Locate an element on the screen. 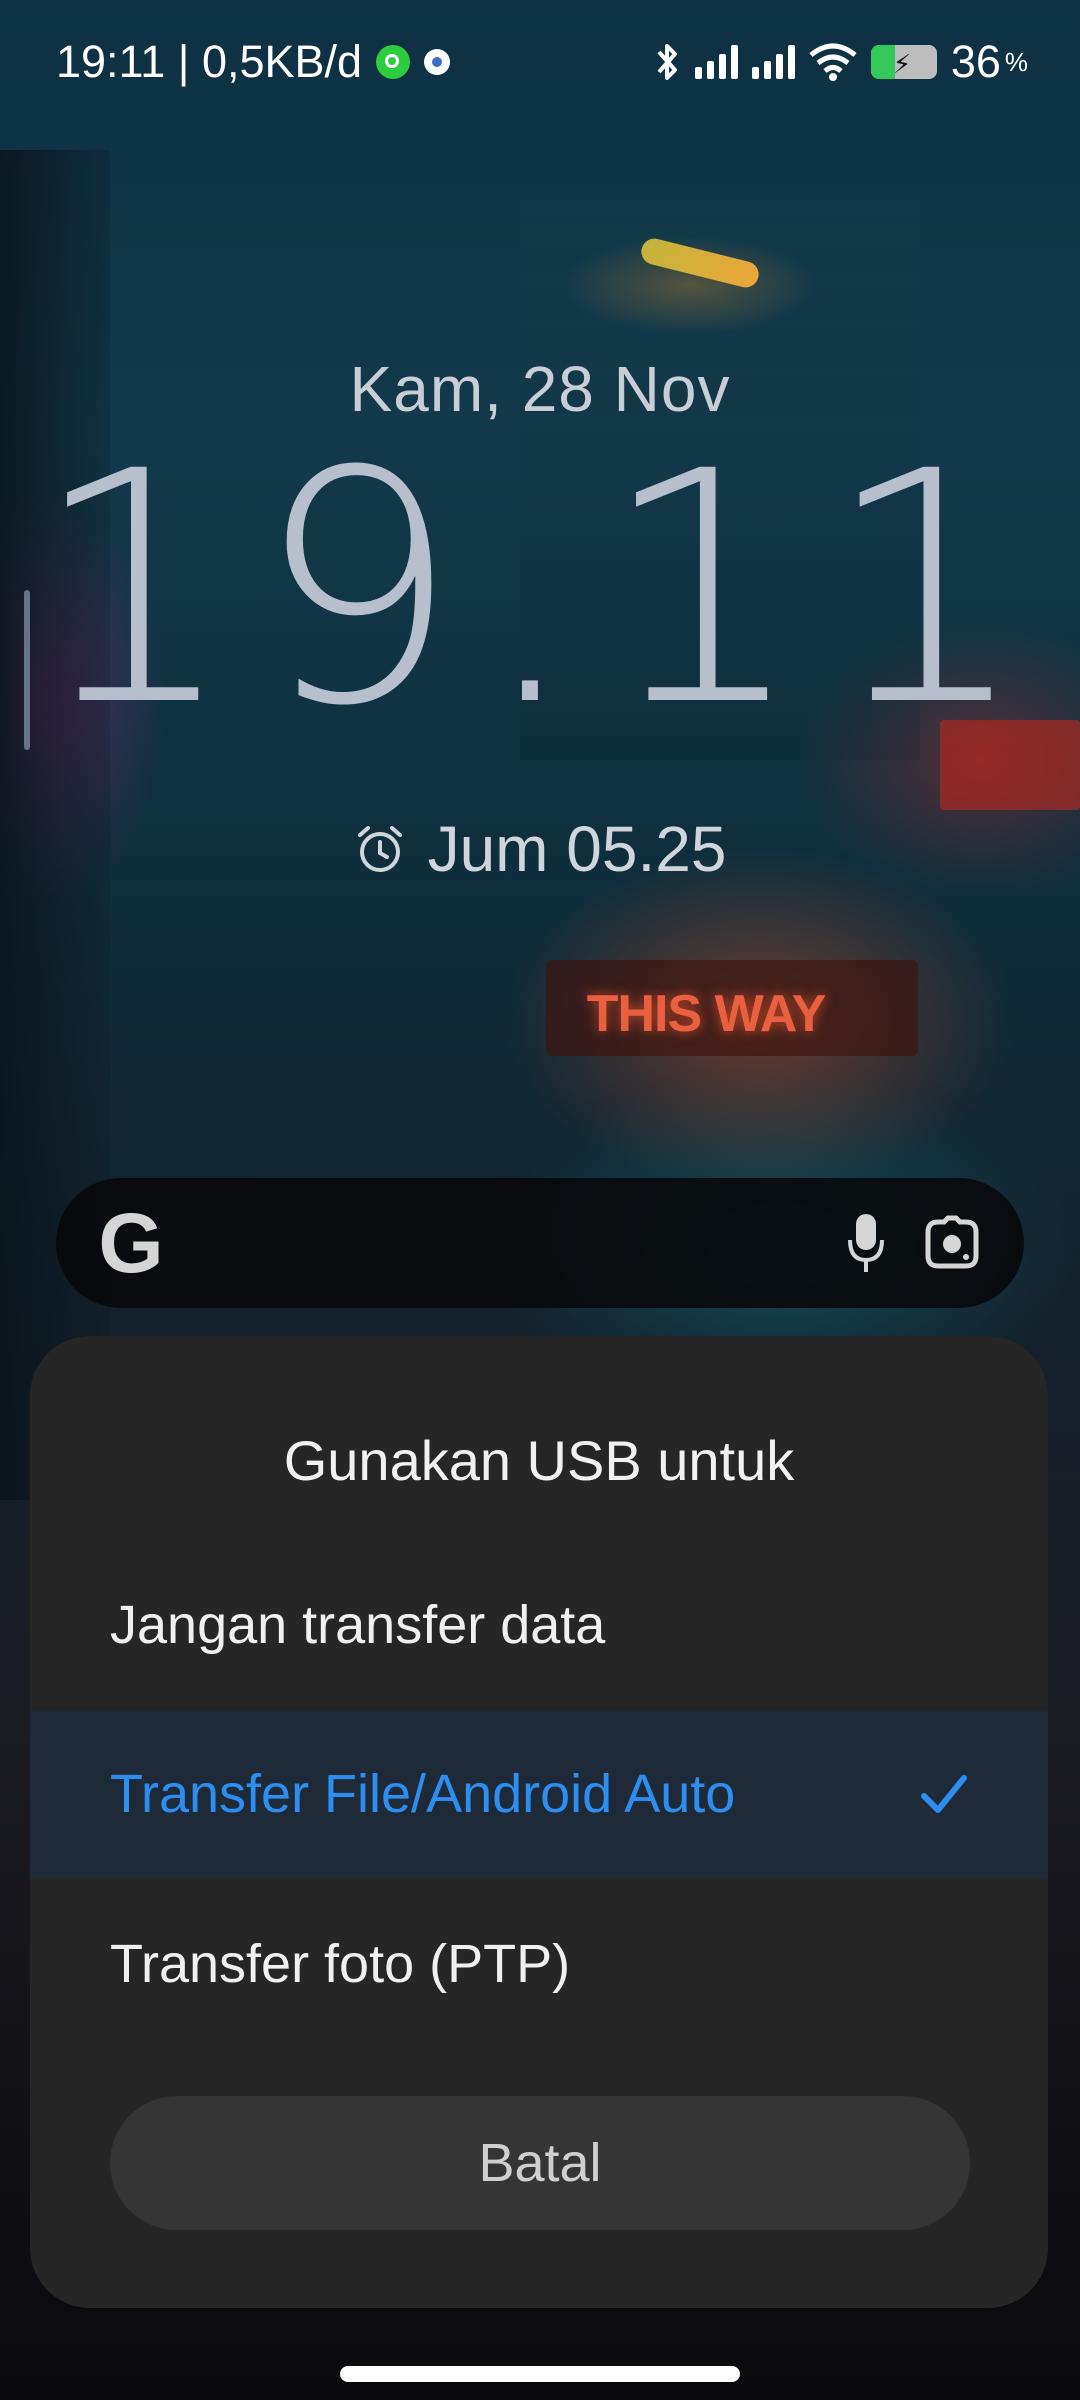 Image resolution: width=1080 pixels, height=2400 pixels. status-time-speed: 19:11 | 0,5KB/d is located at coordinates (209, 61).